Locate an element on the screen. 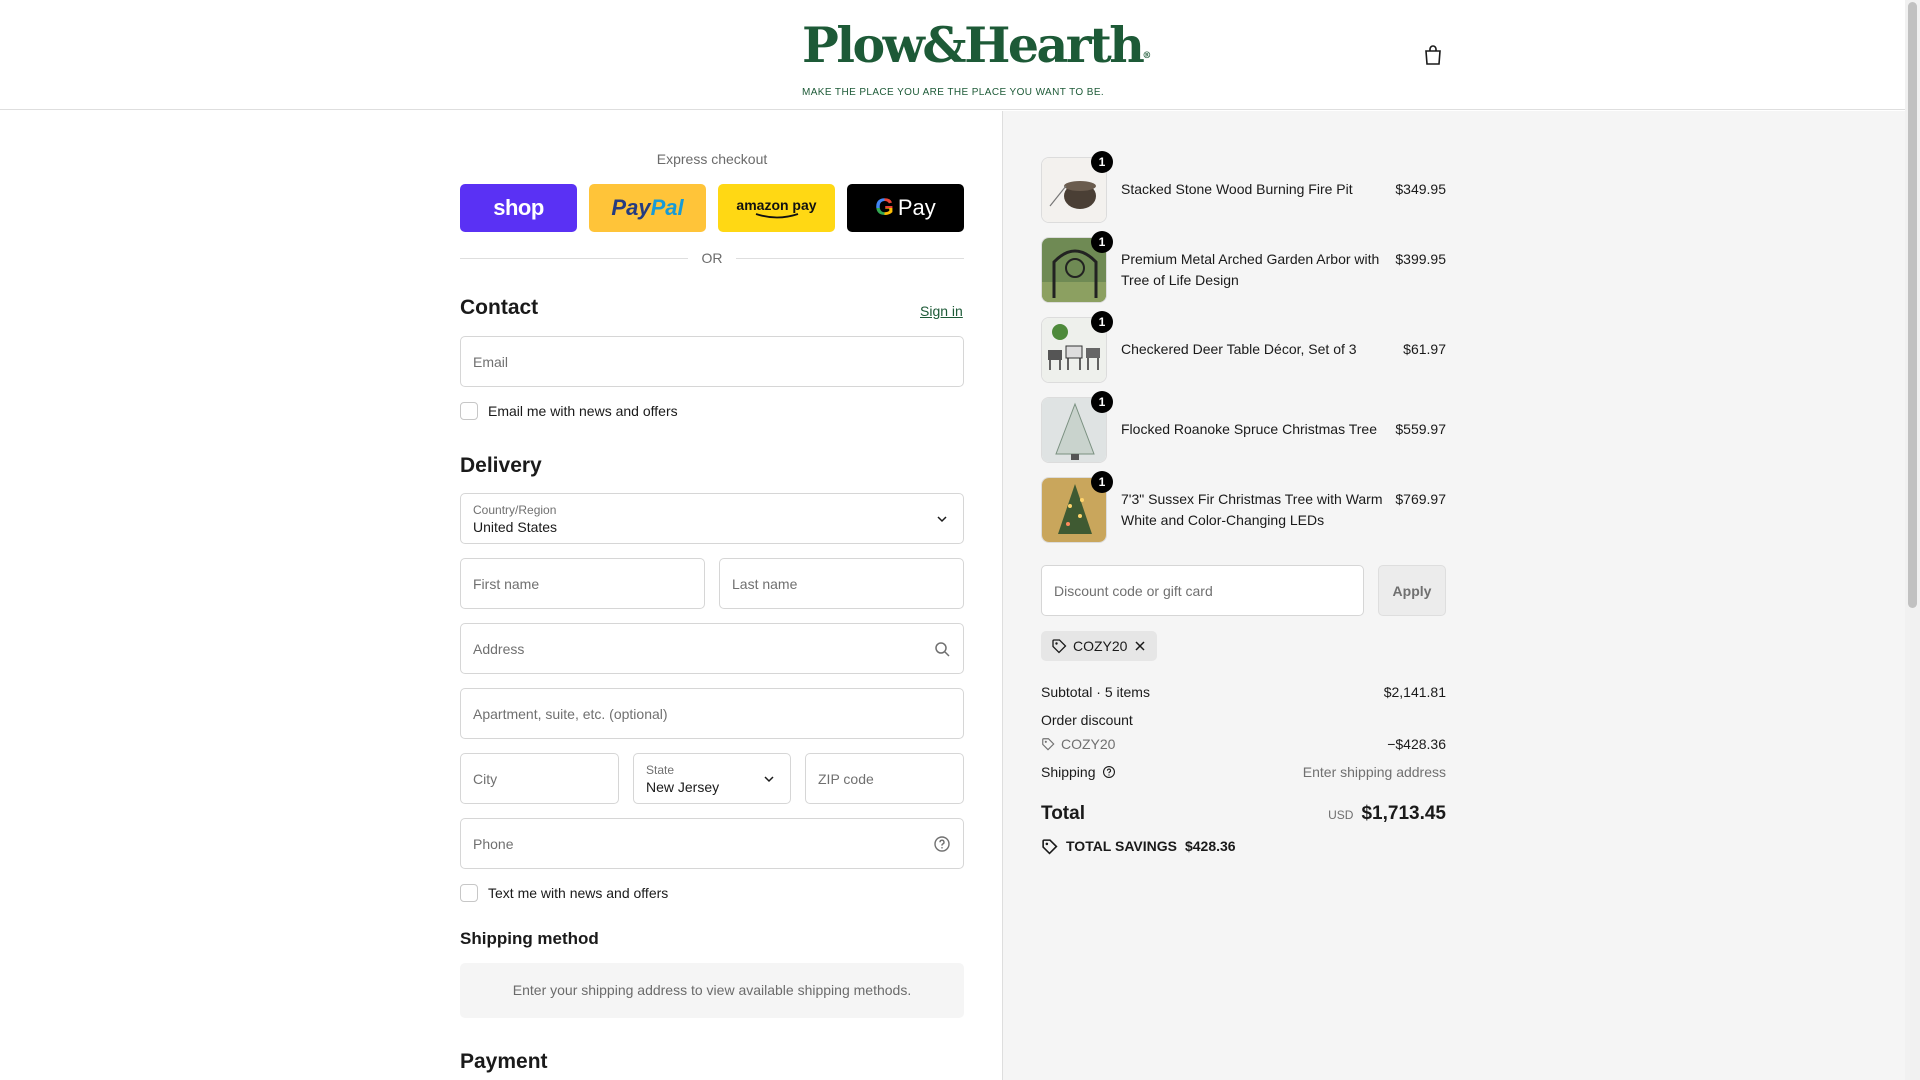 The height and width of the screenshot is (1080, 1920). total-savings: TOTAL SAVINGS $428.36 is located at coordinates (1138, 846).